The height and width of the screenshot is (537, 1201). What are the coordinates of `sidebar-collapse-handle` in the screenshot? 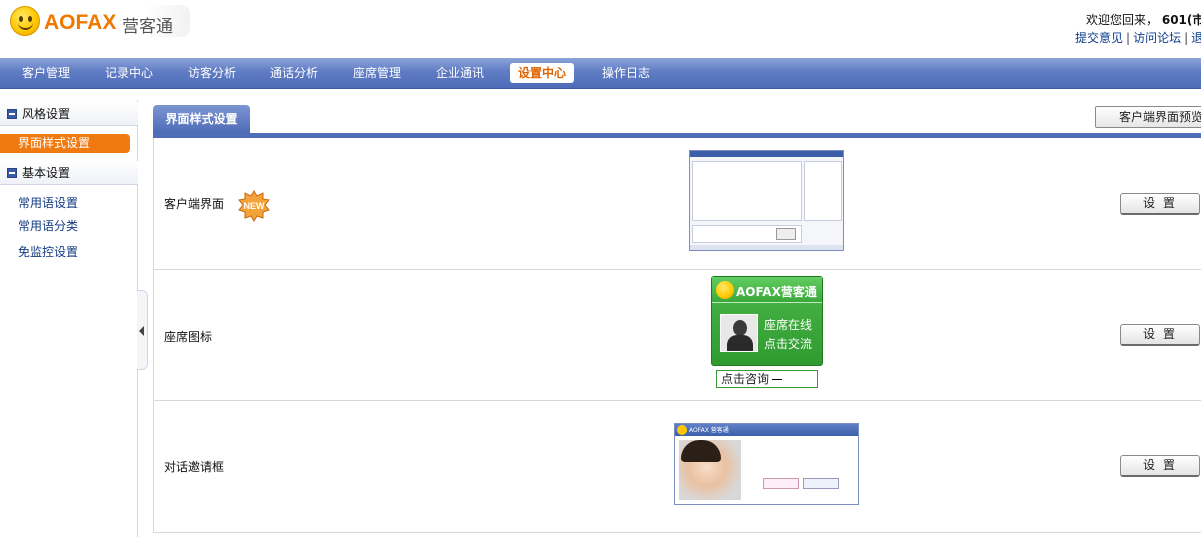 It's located at (142, 330).